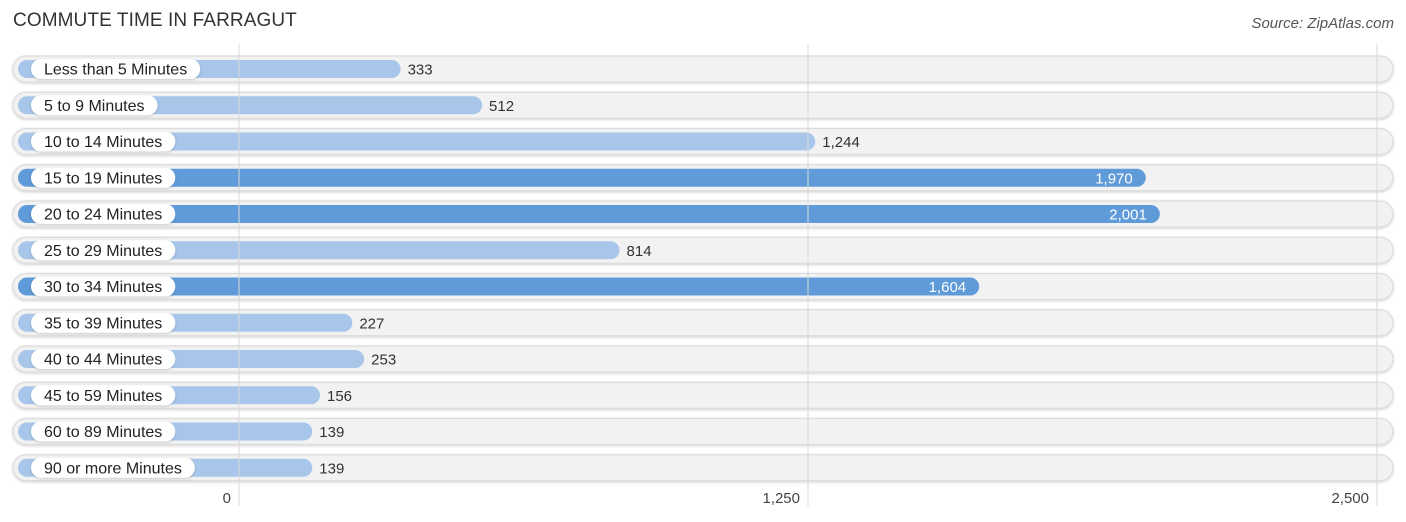  I want to click on value-label: 227, so click(371, 323).